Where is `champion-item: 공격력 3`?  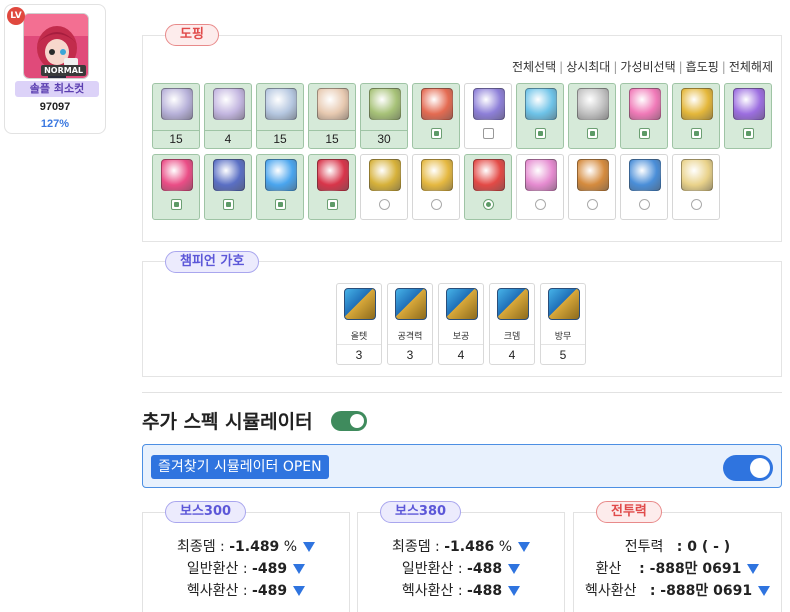 champion-item: 공격력 3 is located at coordinates (410, 324).